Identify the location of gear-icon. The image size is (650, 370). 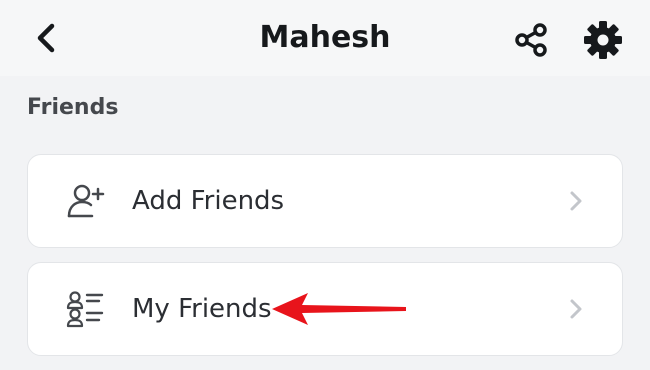
(603, 40).